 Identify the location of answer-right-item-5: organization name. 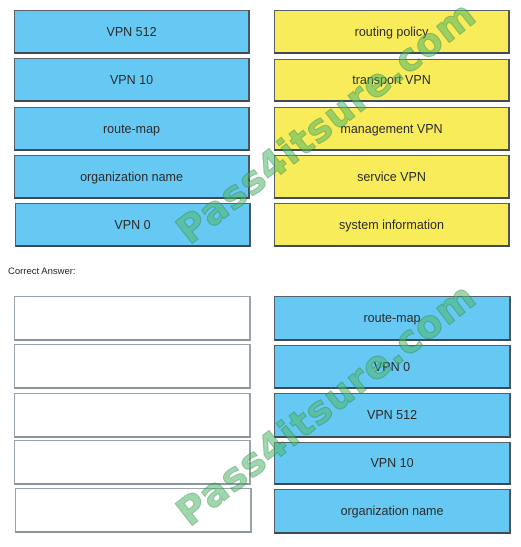
(392, 511).